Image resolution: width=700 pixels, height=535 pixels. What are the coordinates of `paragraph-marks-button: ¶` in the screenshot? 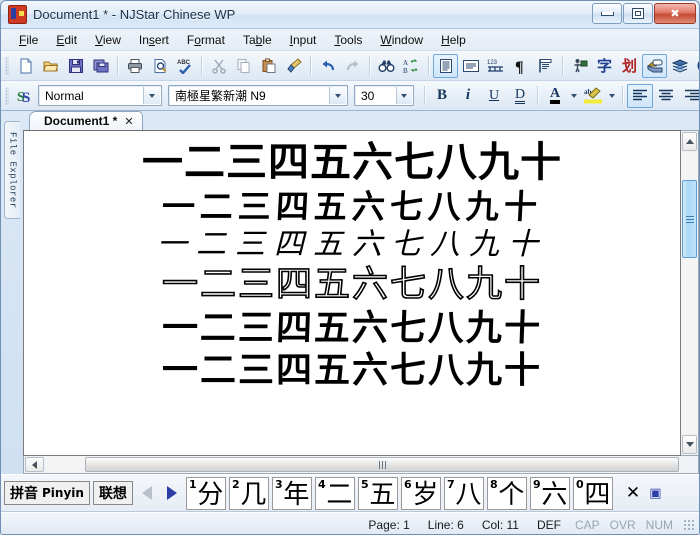 It's located at (520, 66).